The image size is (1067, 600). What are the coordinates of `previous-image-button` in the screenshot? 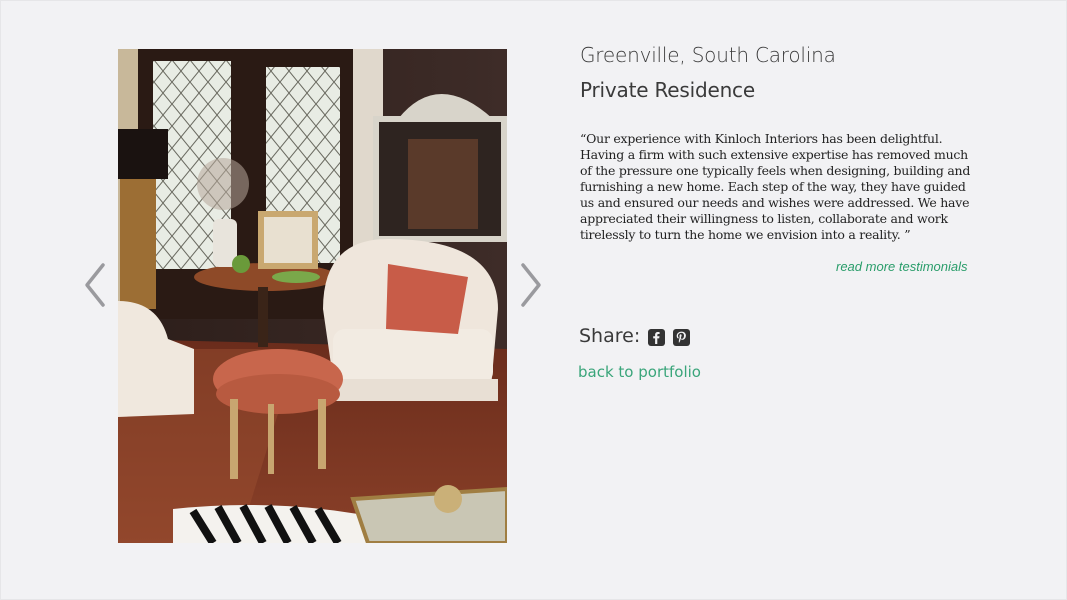 It's located at (96, 285).